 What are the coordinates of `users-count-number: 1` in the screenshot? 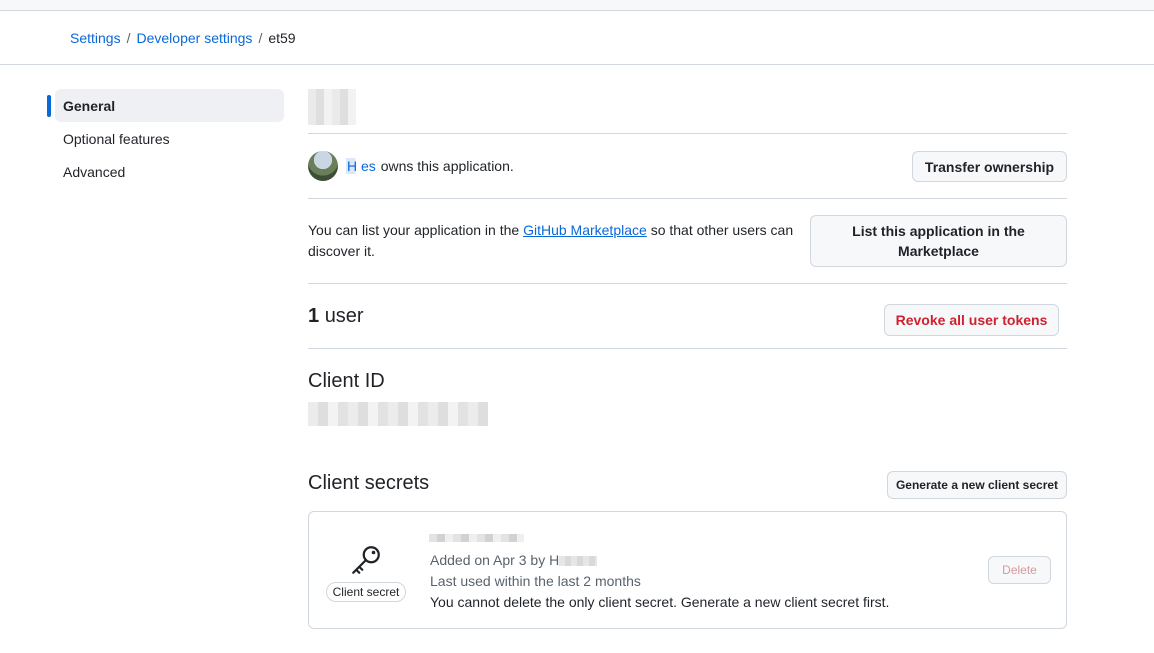 It's located at (314, 316).